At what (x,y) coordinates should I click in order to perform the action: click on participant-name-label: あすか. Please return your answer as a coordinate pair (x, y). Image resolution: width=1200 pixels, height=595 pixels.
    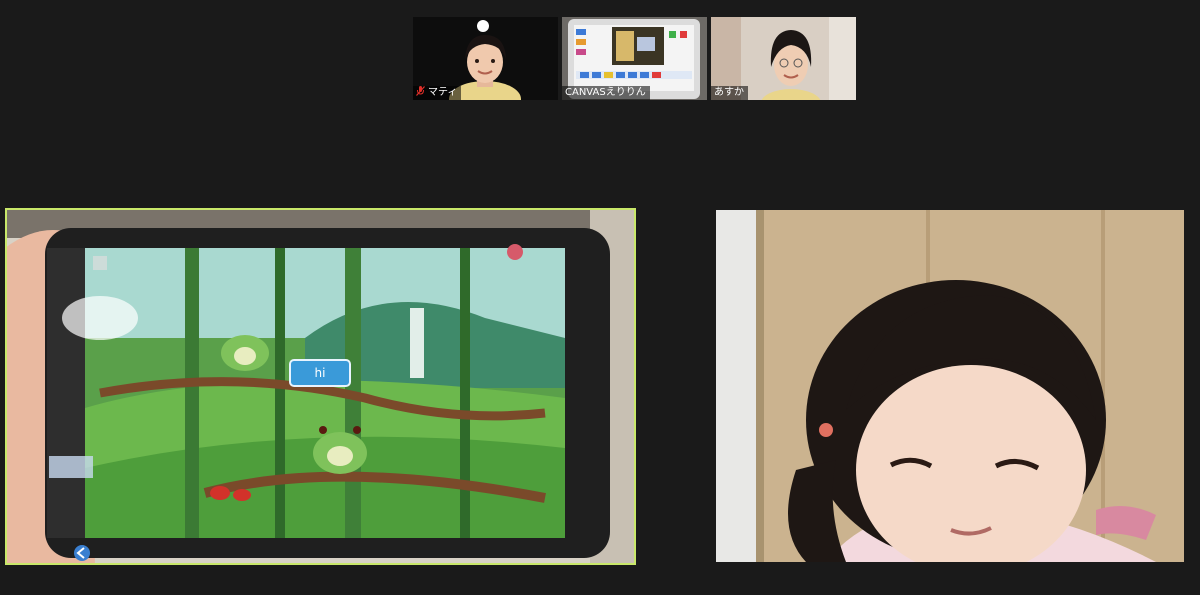
    Looking at the image, I should click on (729, 93).